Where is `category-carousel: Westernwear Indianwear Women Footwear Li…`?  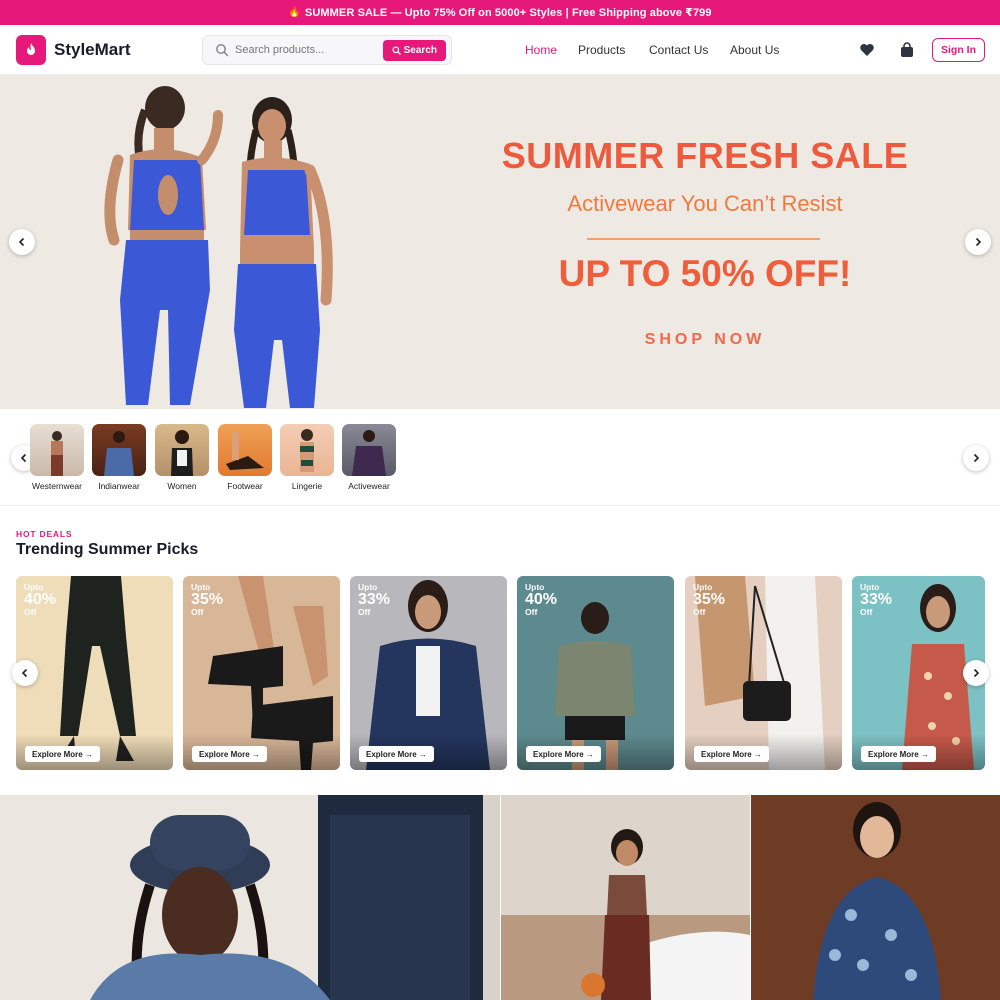
category-carousel: Westernwear Indianwear Women Footwear Li… is located at coordinates (500, 458).